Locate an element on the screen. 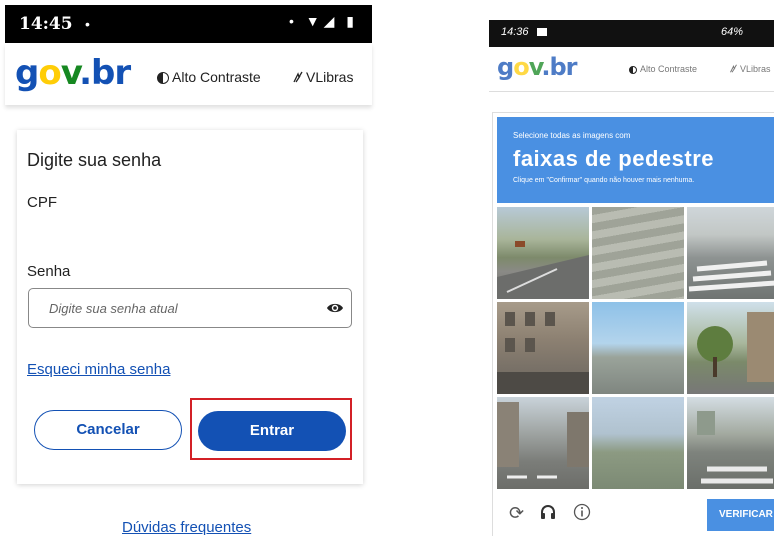 The height and width of the screenshot is (536, 774). vlibras-button: VLibras is located at coordinates (322, 77).